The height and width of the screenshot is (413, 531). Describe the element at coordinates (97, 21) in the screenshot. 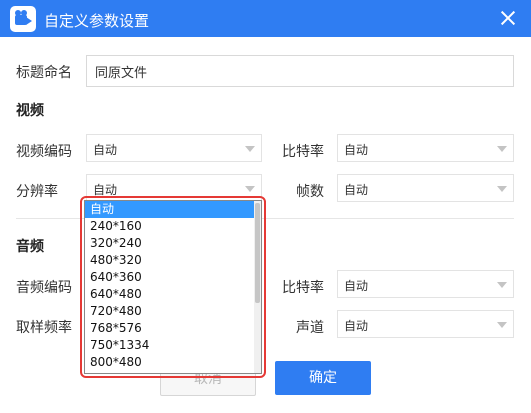

I see `window-title: 自定义参数设置` at that location.